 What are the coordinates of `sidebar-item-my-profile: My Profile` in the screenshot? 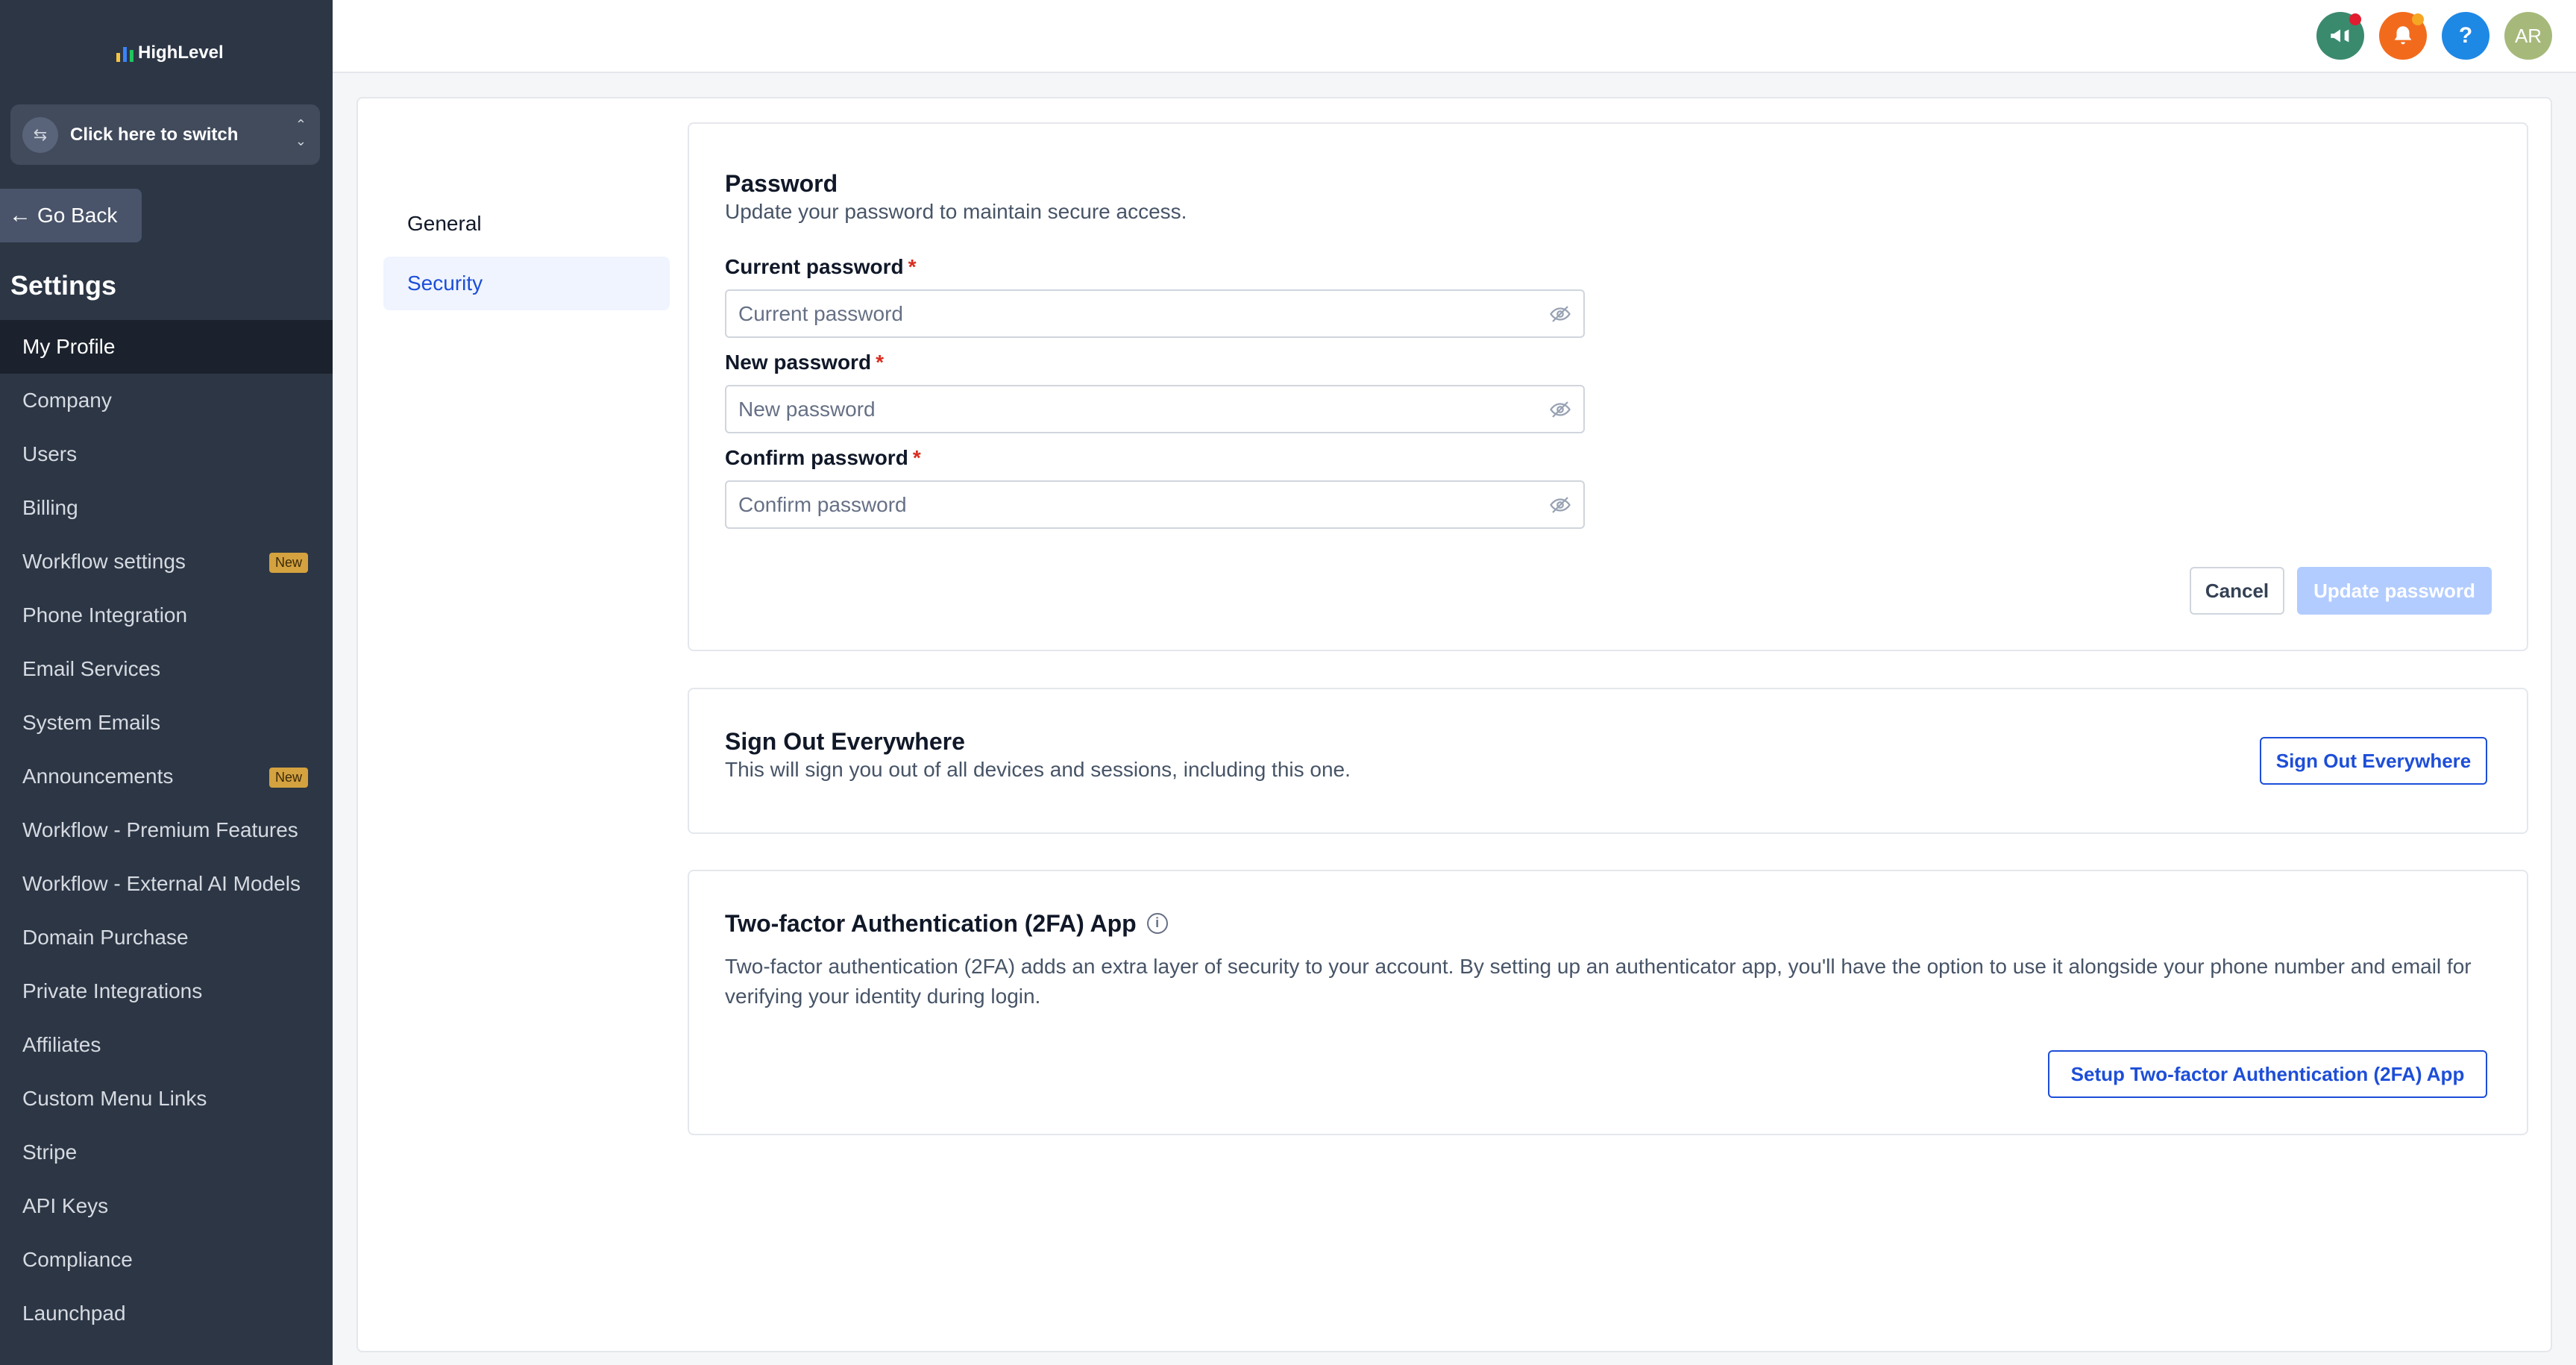 It's located at (167, 347).